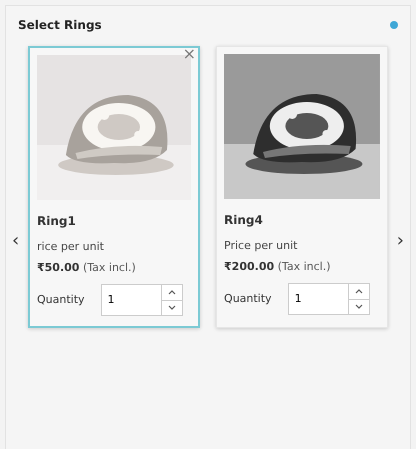 This screenshot has width=416, height=449. What do you see at coordinates (400, 241) in the screenshot?
I see `next-button: ›` at bounding box center [400, 241].